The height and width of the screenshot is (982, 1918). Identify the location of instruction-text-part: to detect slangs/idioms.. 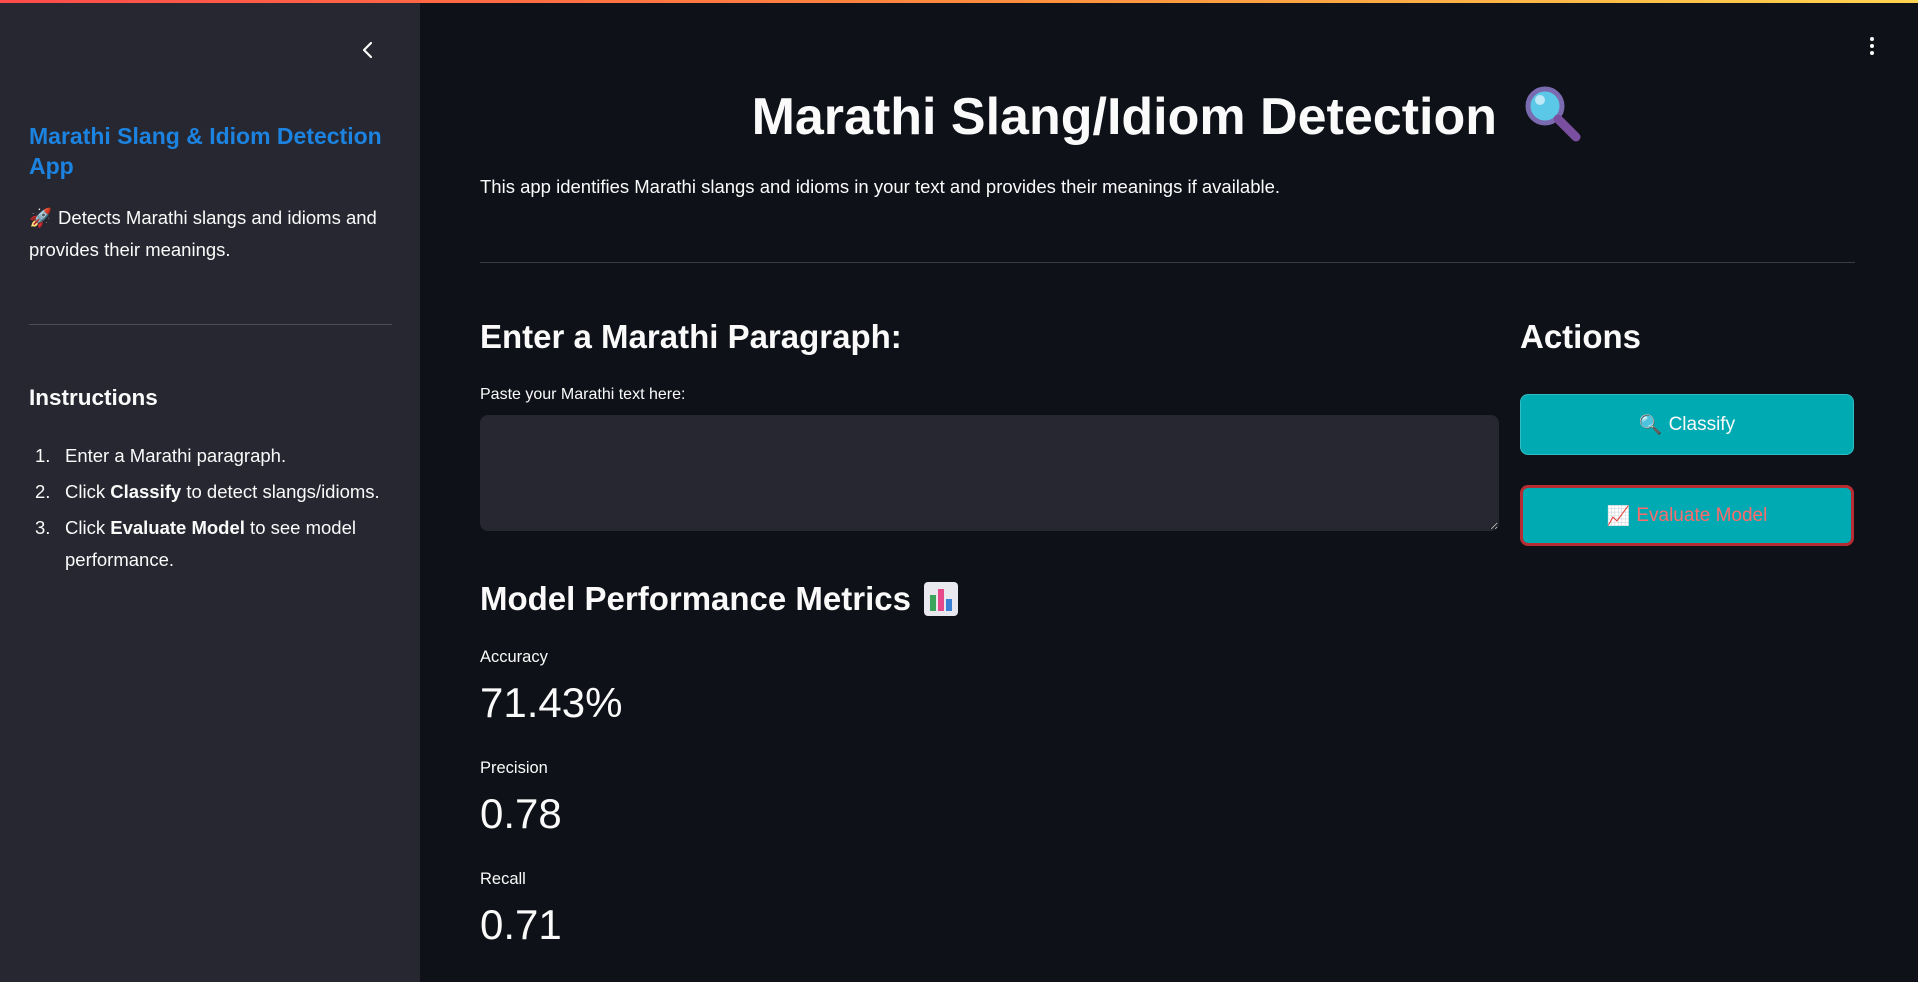
(280, 491).